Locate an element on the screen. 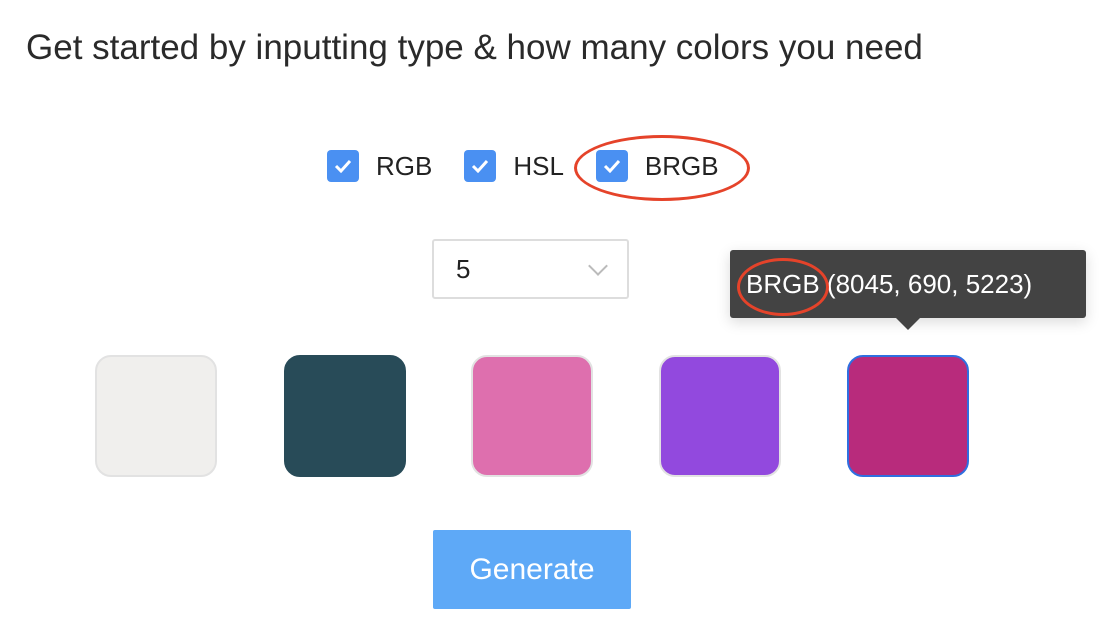 The width and height of the screenshot is (1108, 644). checkbox-label: HSL is located at coordinates (538, 165).